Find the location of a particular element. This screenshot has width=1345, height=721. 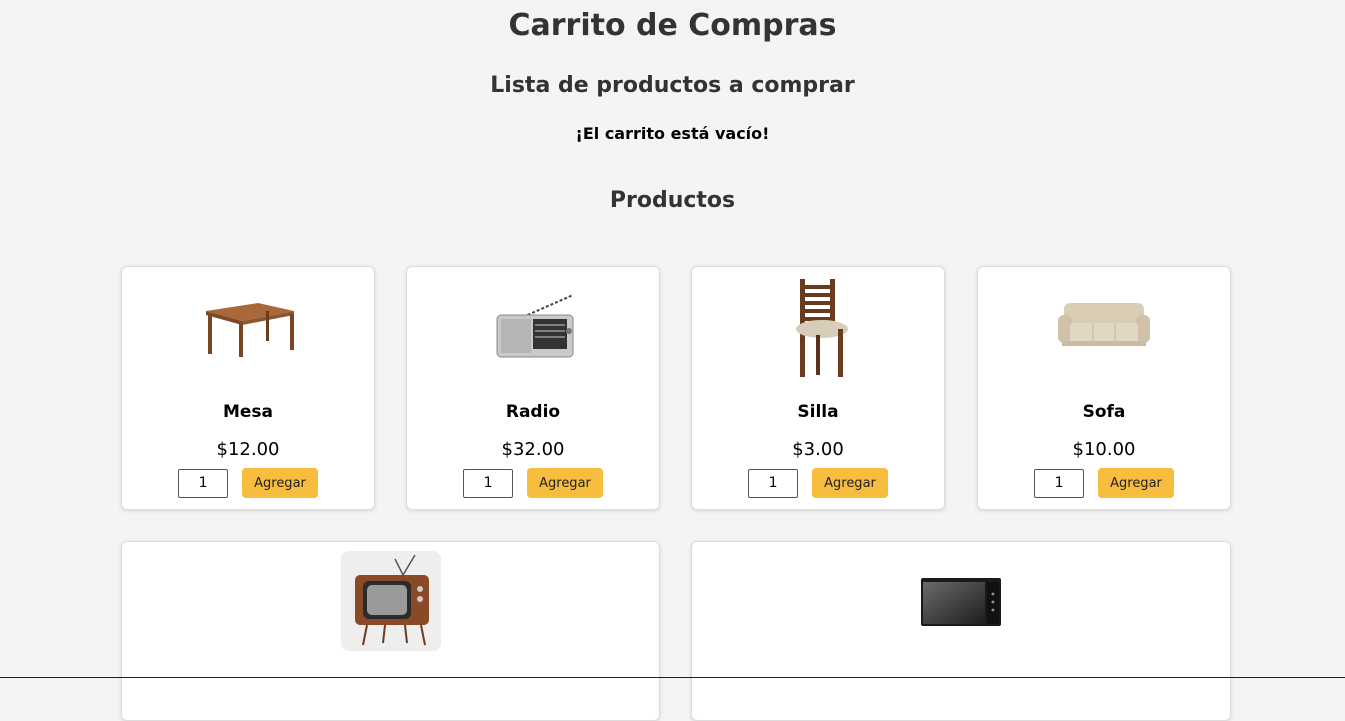

product-card-sofa: Sofa $10.00 Agregar is located at coordinates (1104, 388).